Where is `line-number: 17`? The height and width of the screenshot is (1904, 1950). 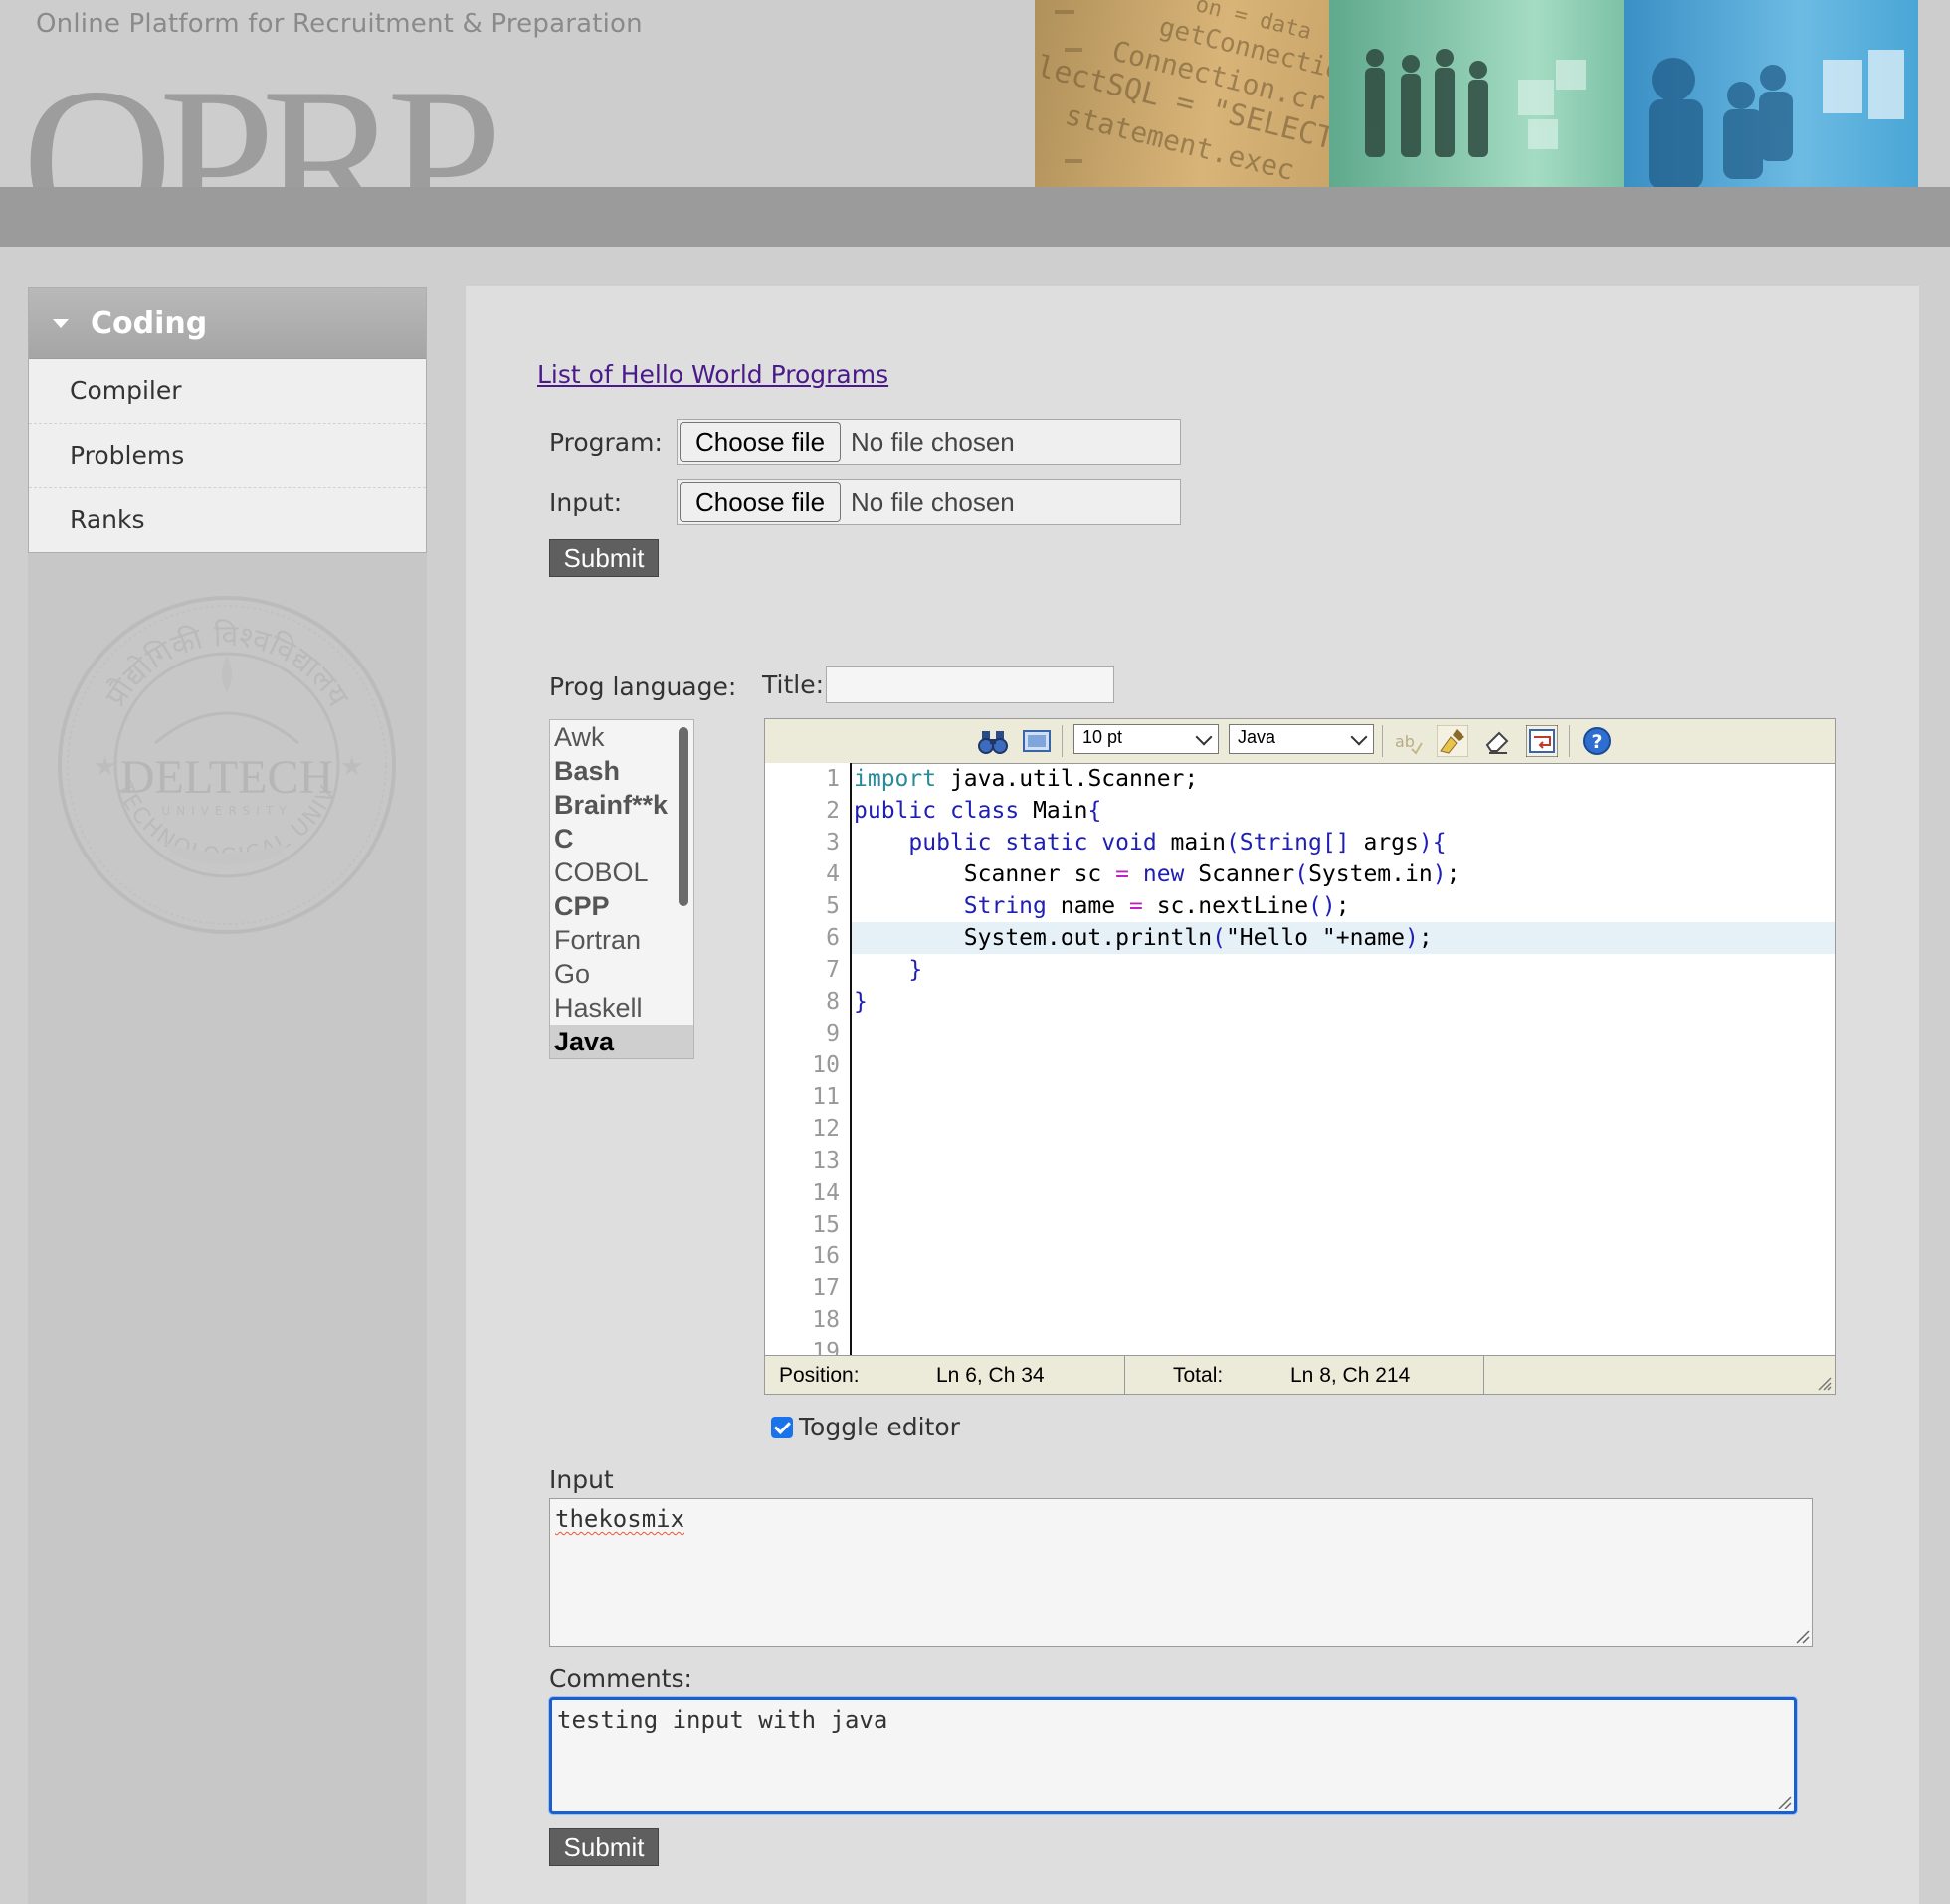
line-number: 17 is located at coordinates (826, 1288).